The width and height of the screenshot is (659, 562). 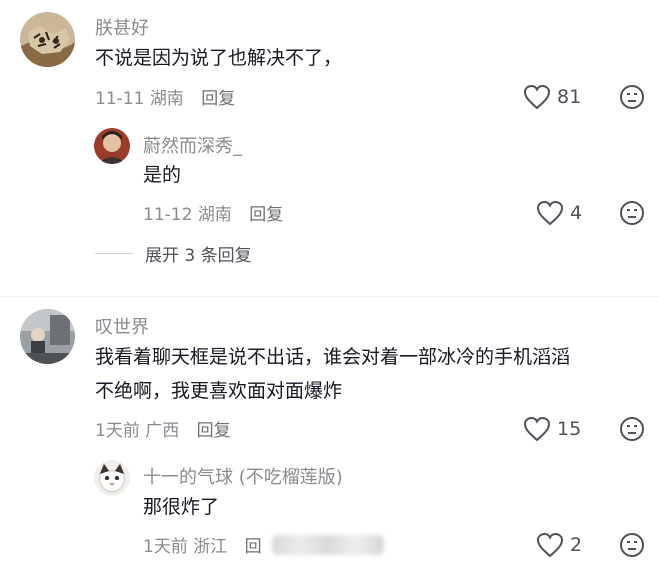 What do you see at coordinates (552, 97) in the screenshot?
I see `like-button: 81` at bounding box center [552, 97].